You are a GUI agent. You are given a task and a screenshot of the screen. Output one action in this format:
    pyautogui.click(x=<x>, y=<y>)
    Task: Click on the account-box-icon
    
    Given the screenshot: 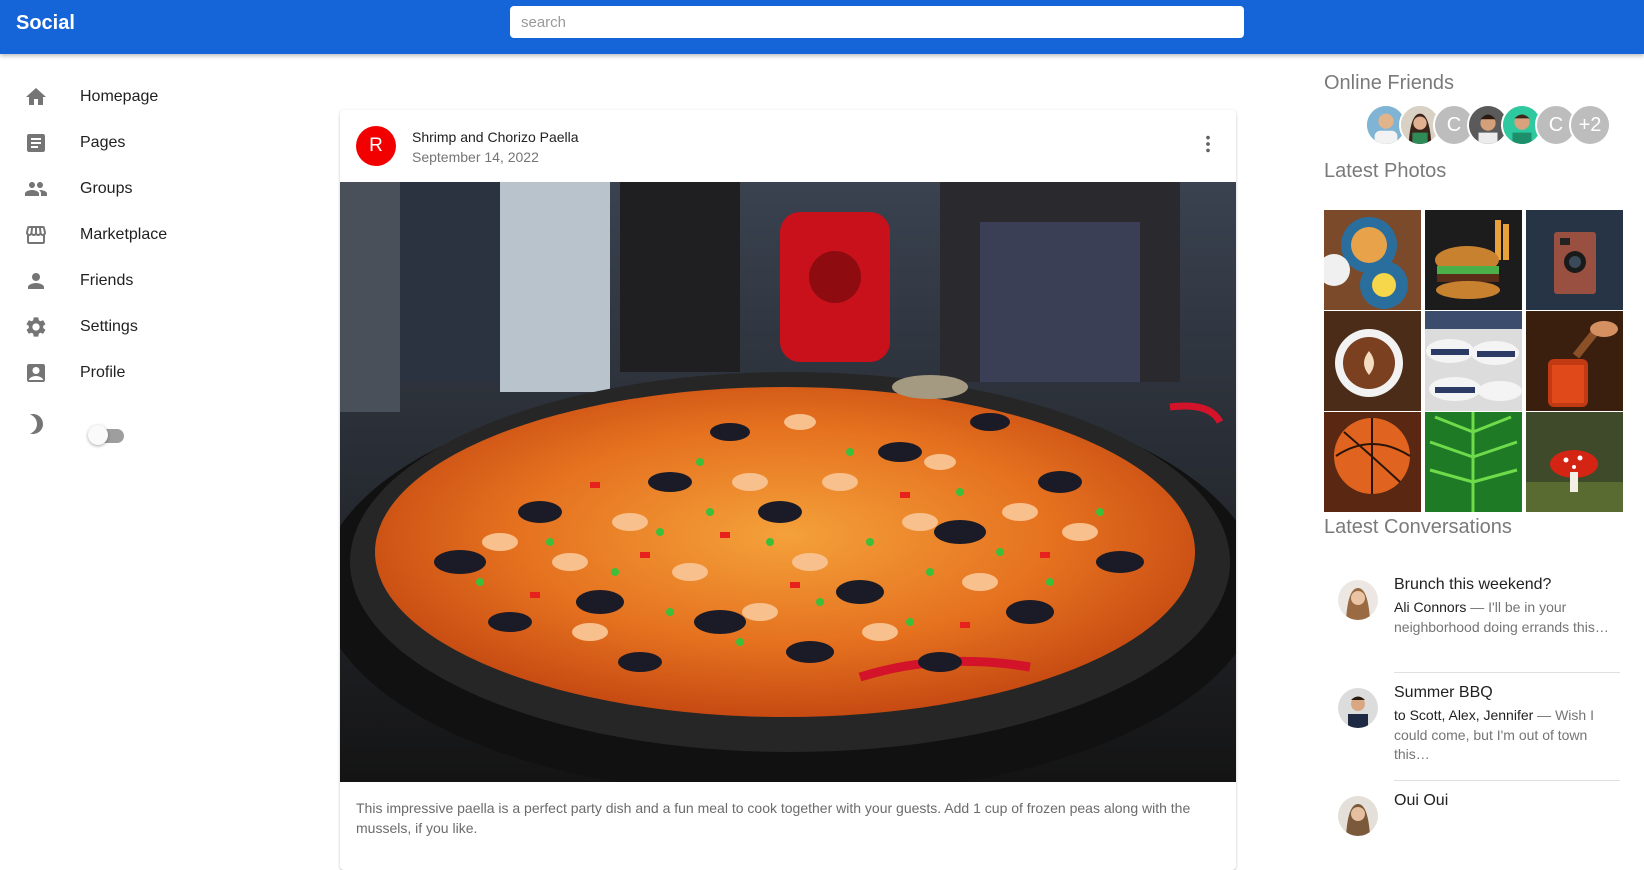 What is the action you would take?
    pyautogui.click(x=36, y=373)
    